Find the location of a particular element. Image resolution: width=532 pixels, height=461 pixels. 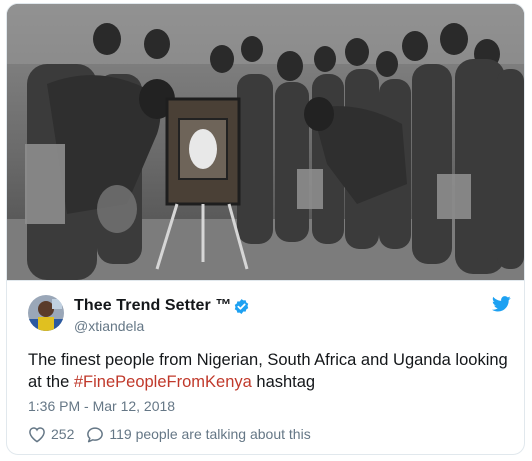

avatar-image is located at coordinates (46, 313).